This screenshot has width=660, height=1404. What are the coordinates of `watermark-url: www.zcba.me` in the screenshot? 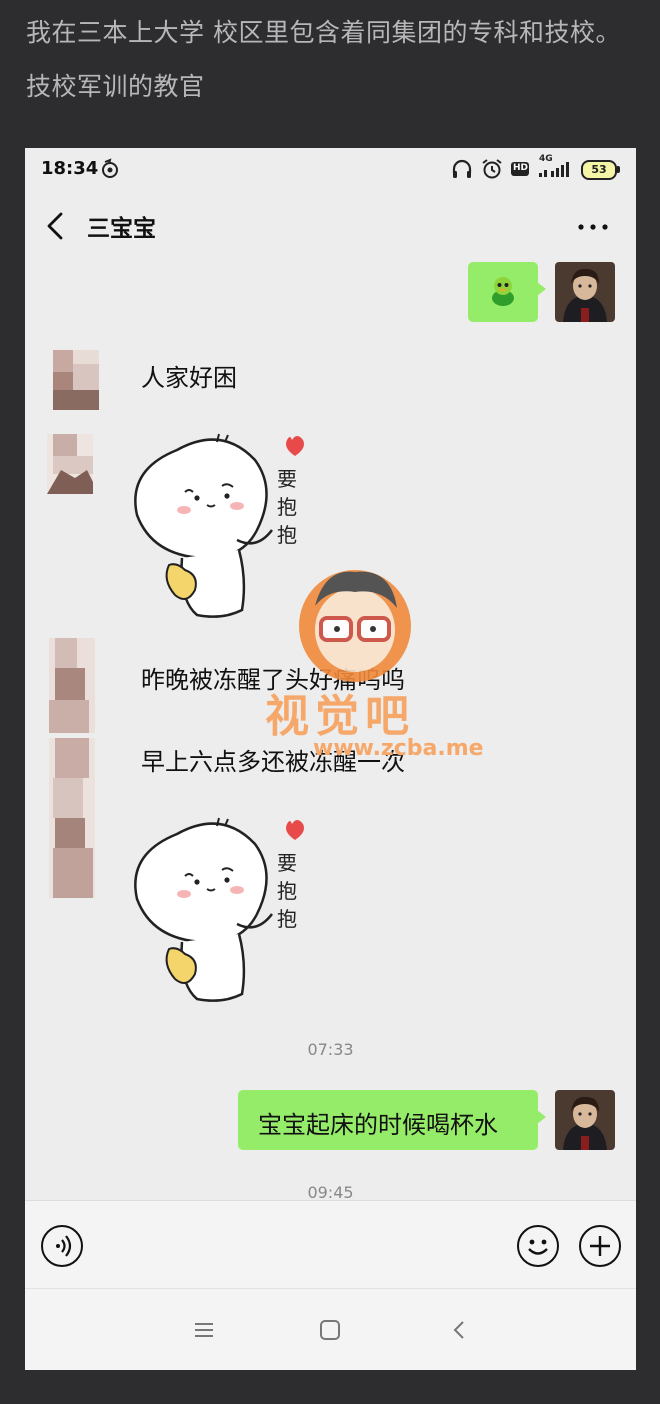 It's located at (398, 748).